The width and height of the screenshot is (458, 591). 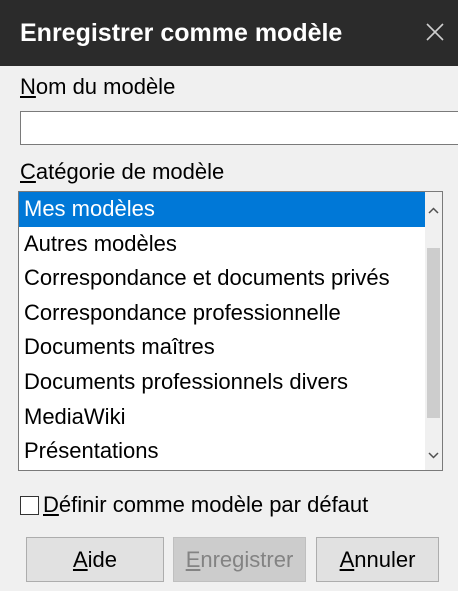 I want to click on help-button-mnemonic: A, so click(x=80, y=559).